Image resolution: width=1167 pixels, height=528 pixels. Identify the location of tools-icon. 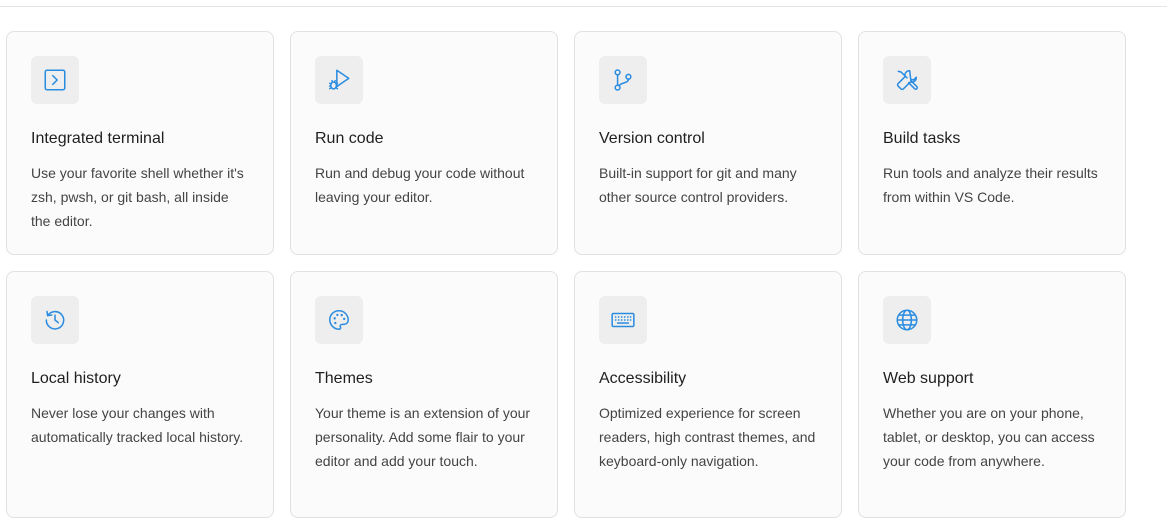
(907, 80).